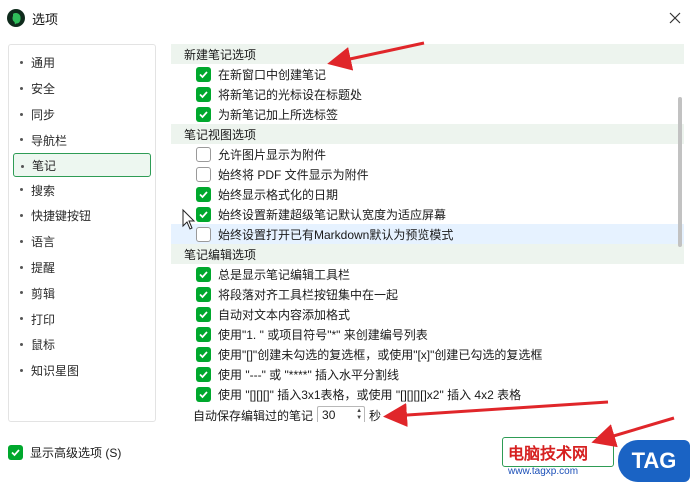 The image size is (696, 485). Describe the element at coordinates (359, 415) in the screenshot. I see `spinner-arrows-icon: ▲ ▼` at that location.